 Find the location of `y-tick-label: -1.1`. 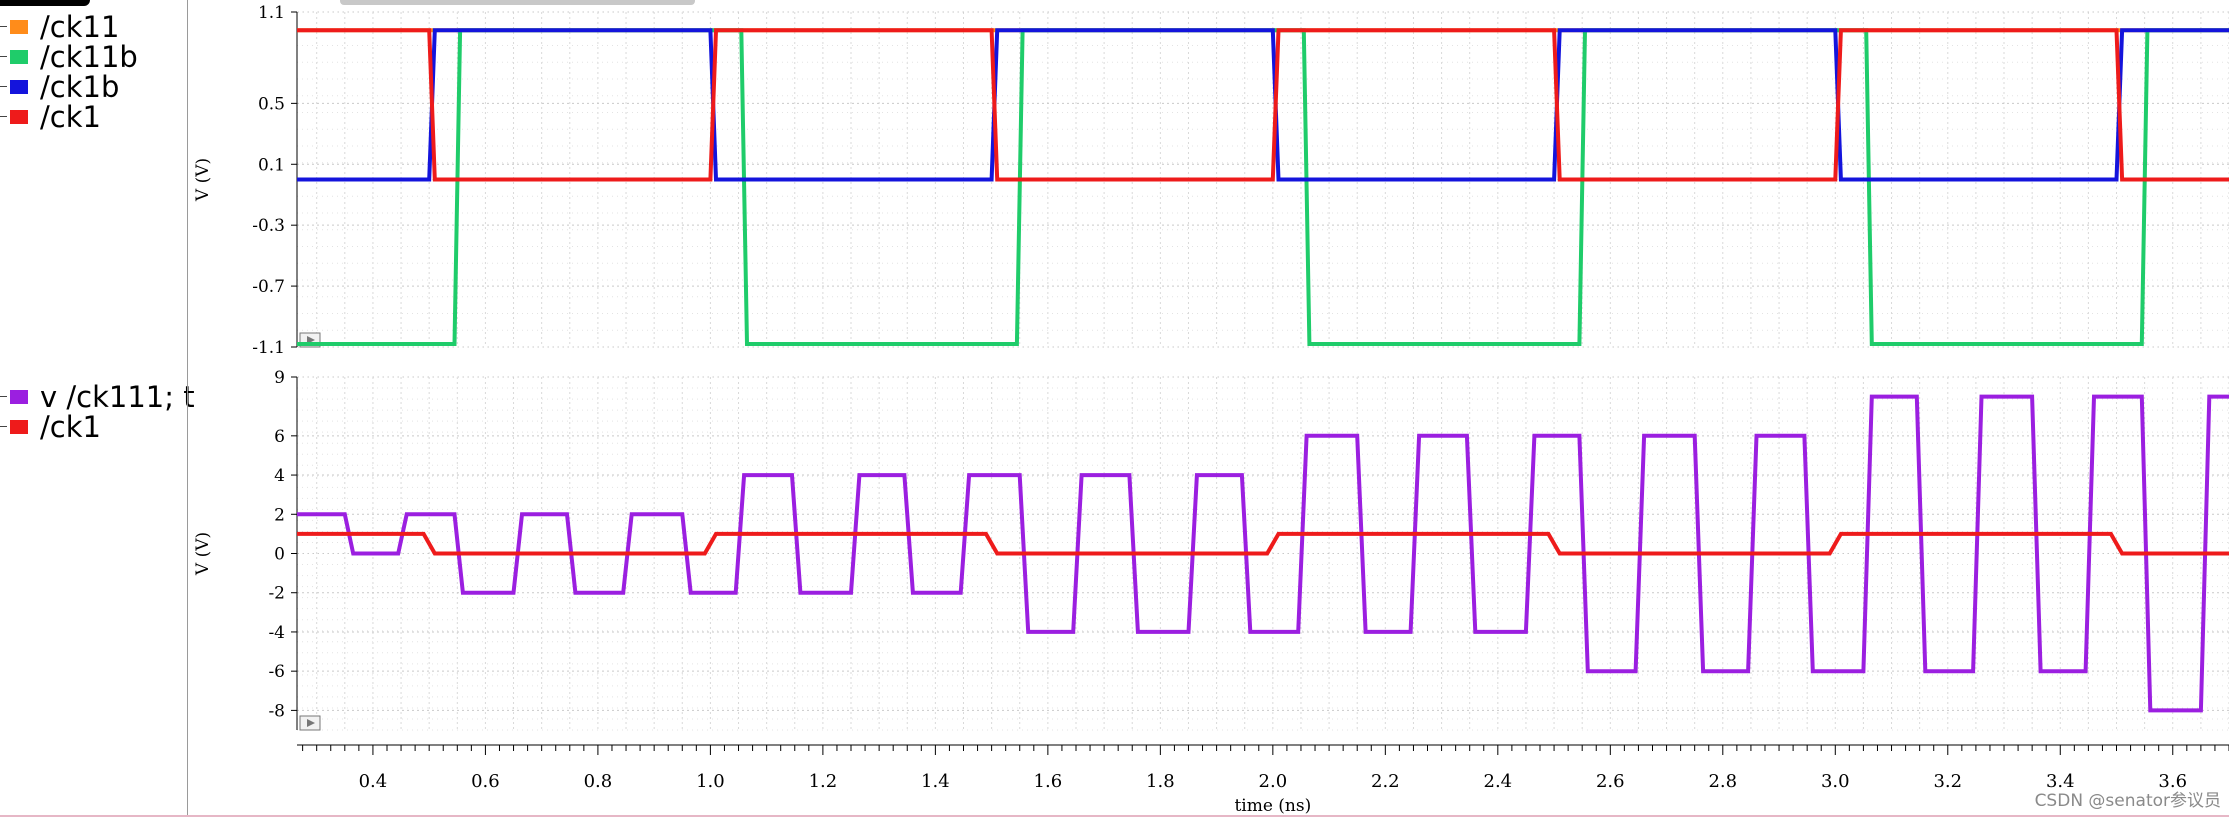

y-tick-label: -1.1 is located at coordinates (268, 348).